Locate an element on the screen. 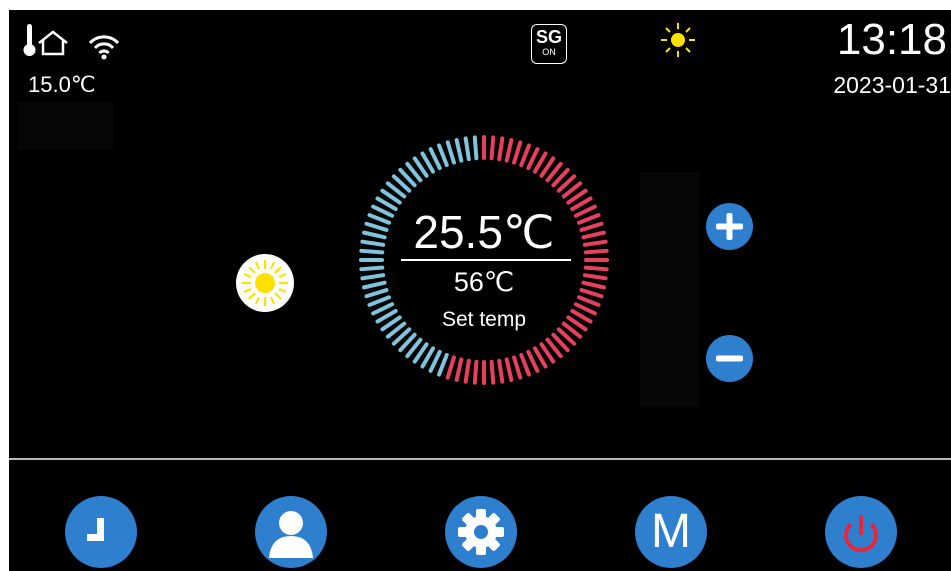  sg-state: ON is located at coordinates (549, 52).